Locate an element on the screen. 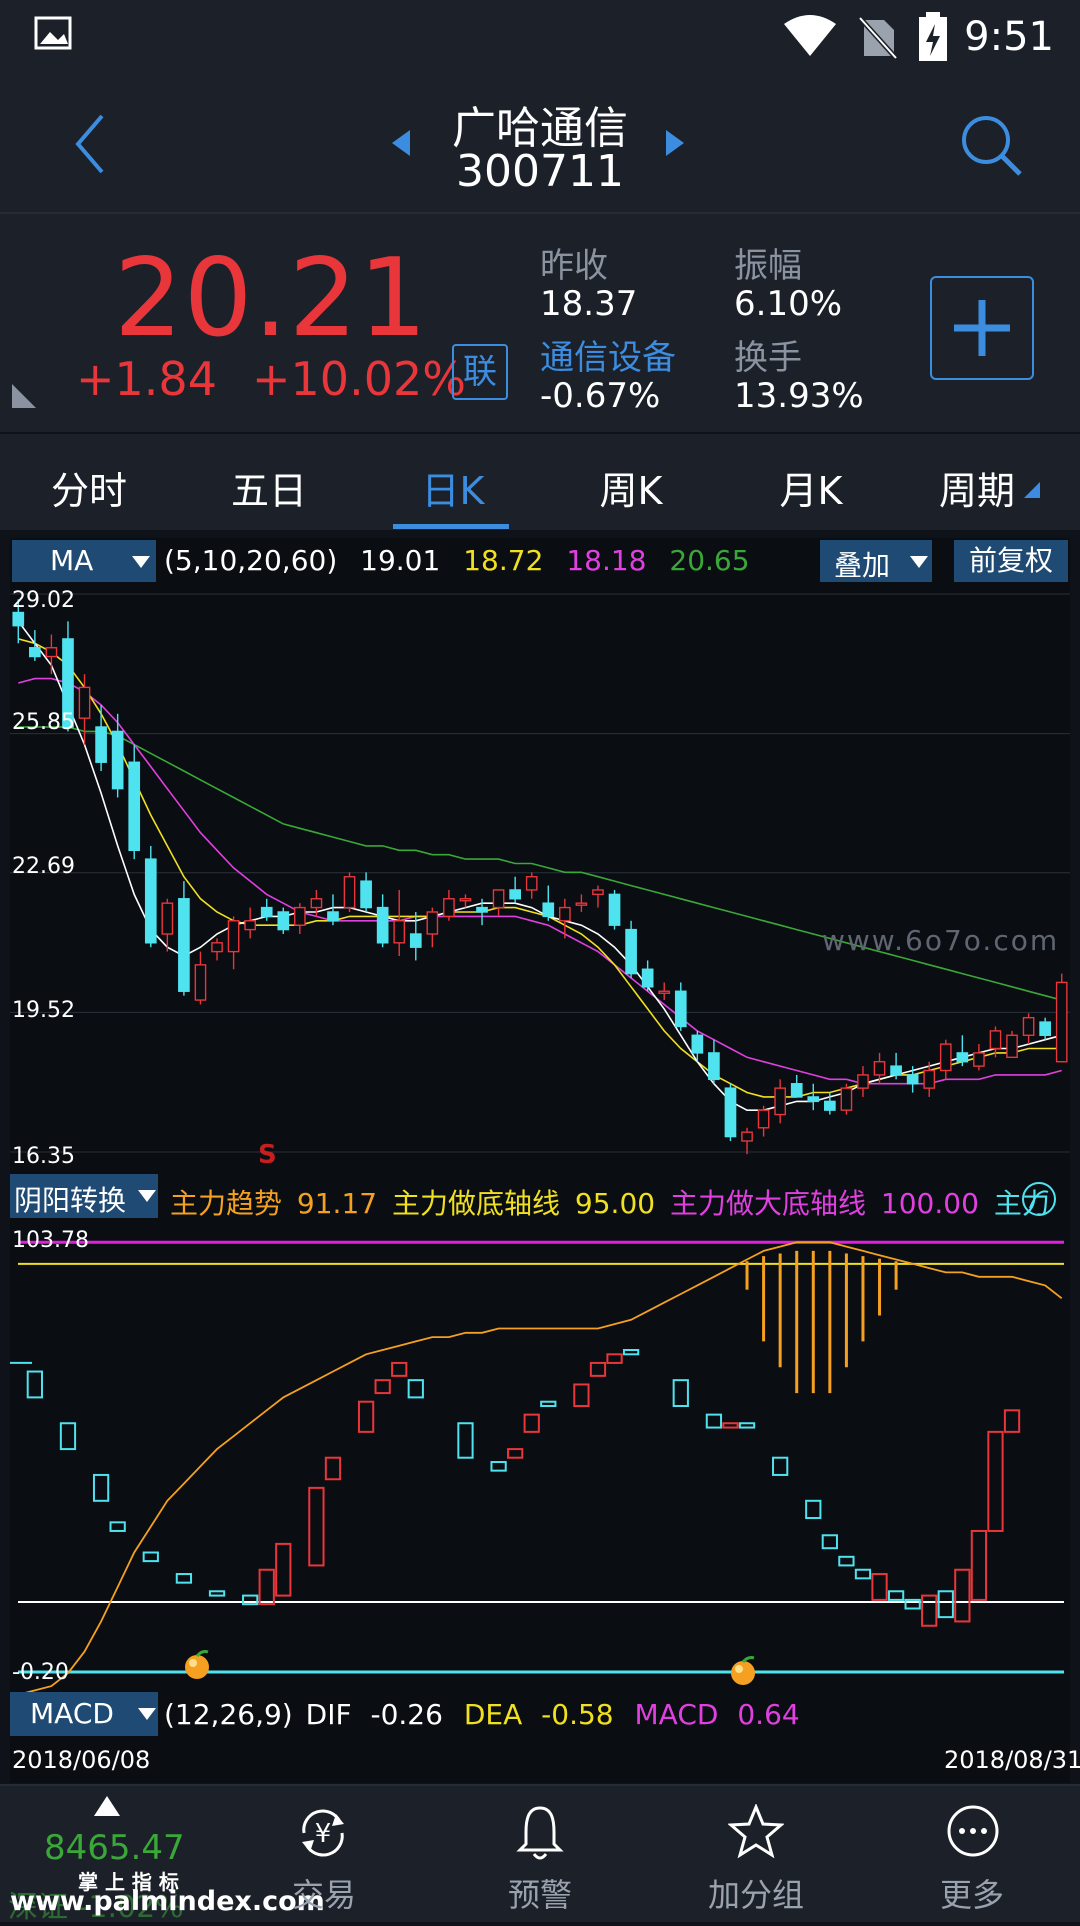 This screenshot has width=1080, height=1926. ma60-line is located at coordinates (540, 863).